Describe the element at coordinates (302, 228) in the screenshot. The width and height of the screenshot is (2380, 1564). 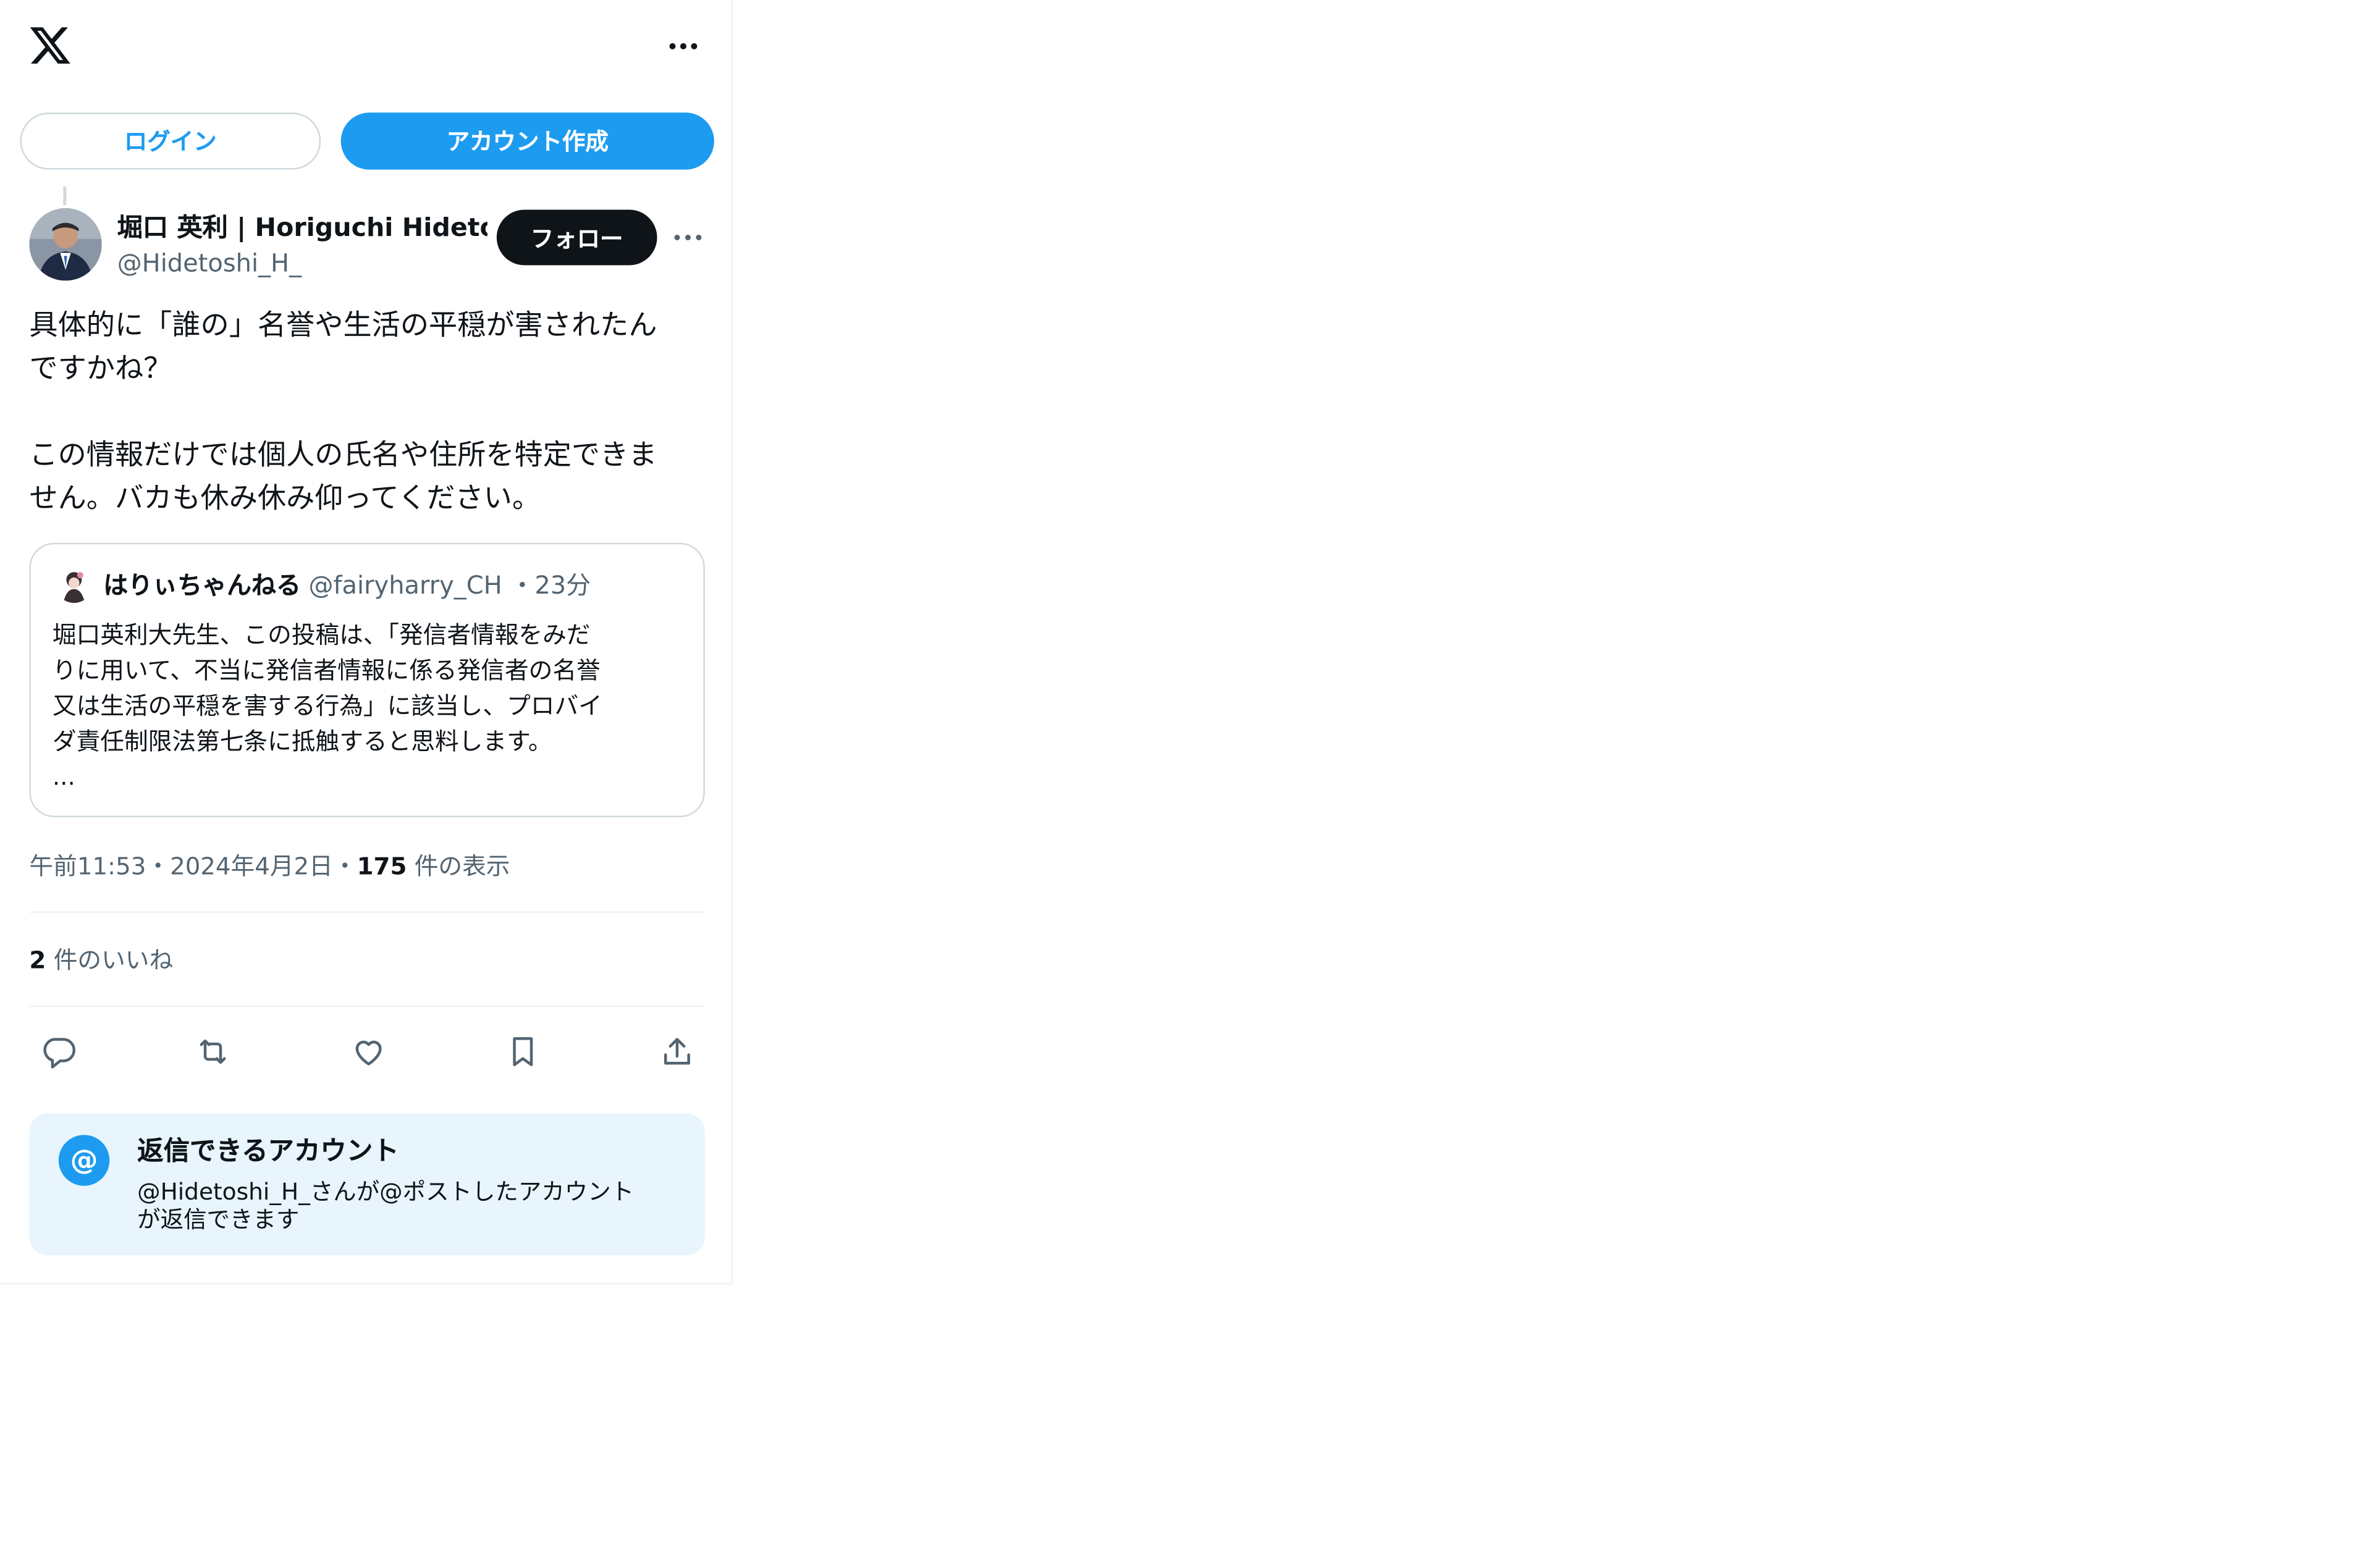
I see `author-name: 堀口 英利 | Horiguchi Hidetos` at that location.